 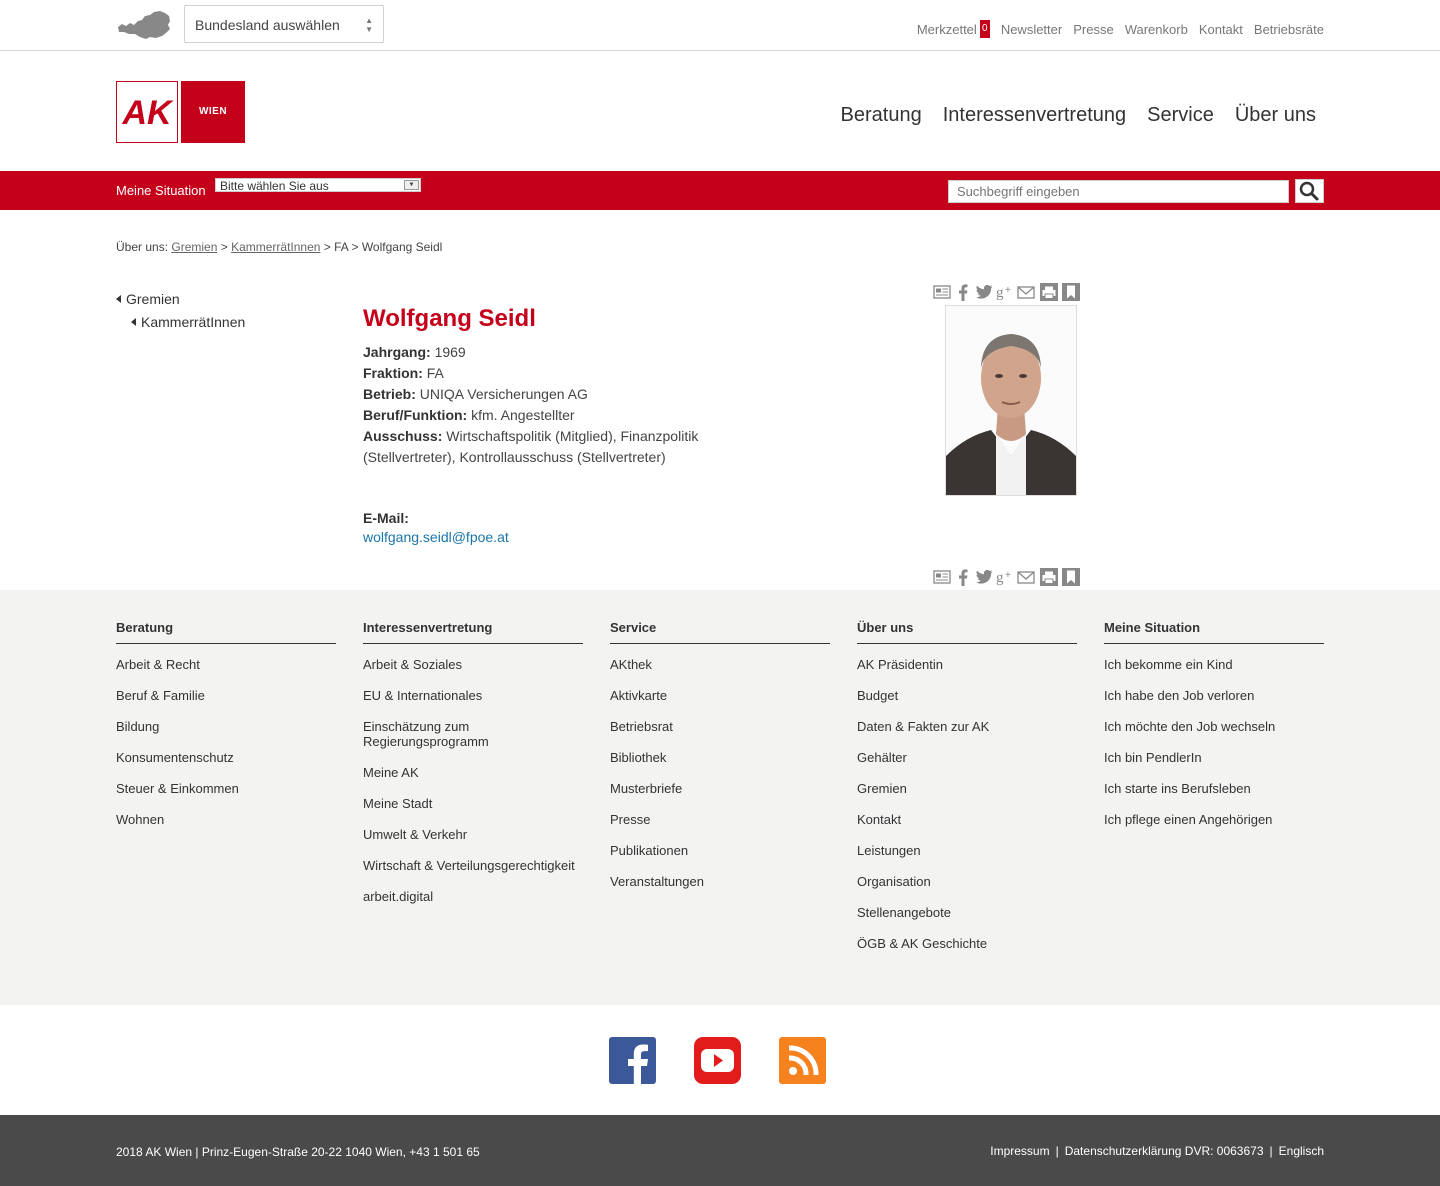 What do you see at coordinates (1214, 788) in the screenshot?
I see `footer-link: Ich starte ins Berufsleben` at bounding box center [1214, 788].